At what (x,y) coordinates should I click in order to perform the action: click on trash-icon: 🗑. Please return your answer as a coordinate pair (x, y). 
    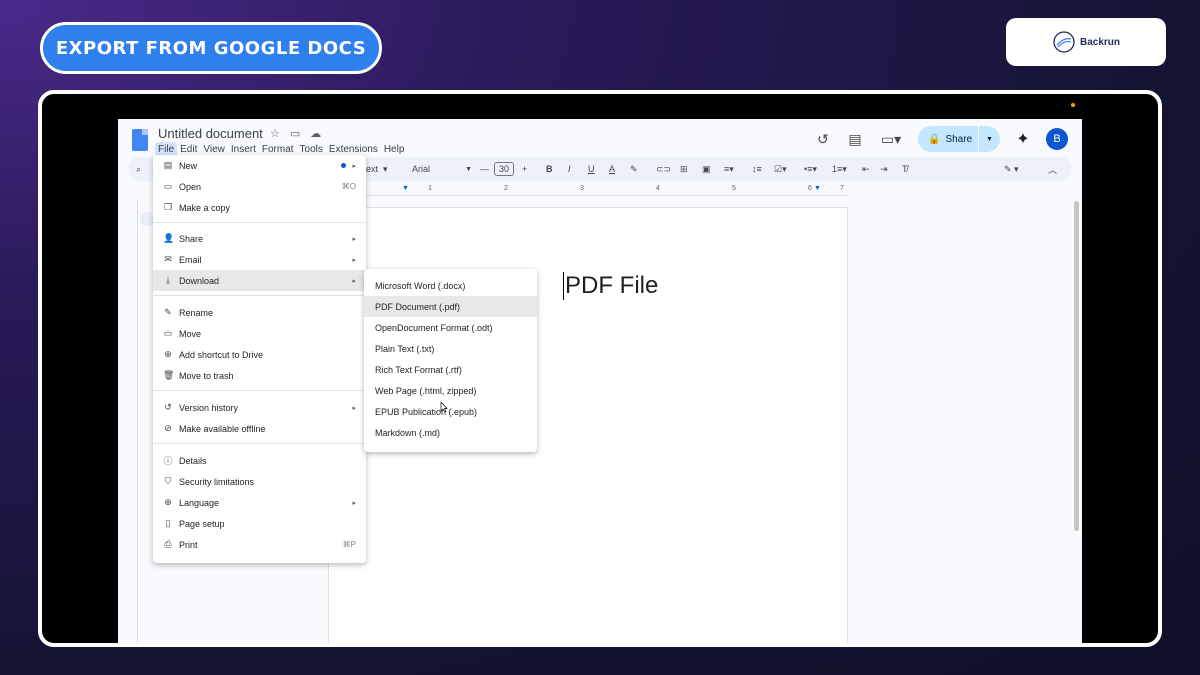
    Looking at the image, I should click on (169, 375).